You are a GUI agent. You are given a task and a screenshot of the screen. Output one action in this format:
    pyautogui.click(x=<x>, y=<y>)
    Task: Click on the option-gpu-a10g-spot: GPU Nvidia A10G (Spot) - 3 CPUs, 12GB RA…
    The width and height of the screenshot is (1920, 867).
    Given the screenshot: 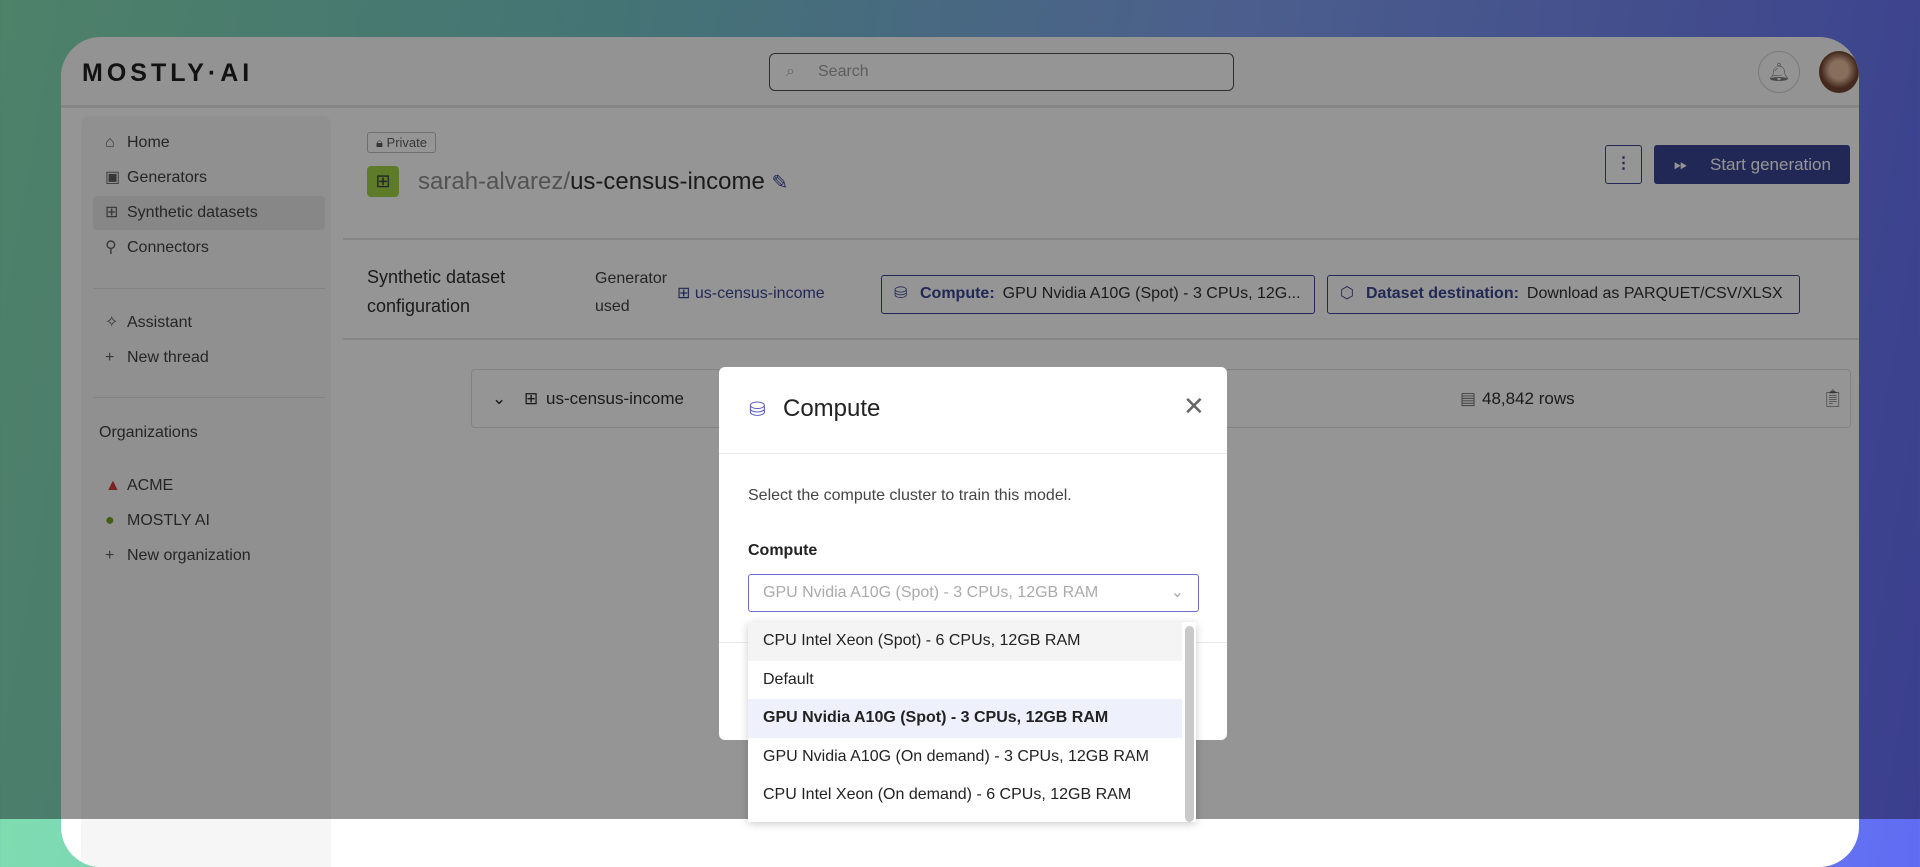 What is the action you would take?
    pyautogui.click(x=965, y=718)
    